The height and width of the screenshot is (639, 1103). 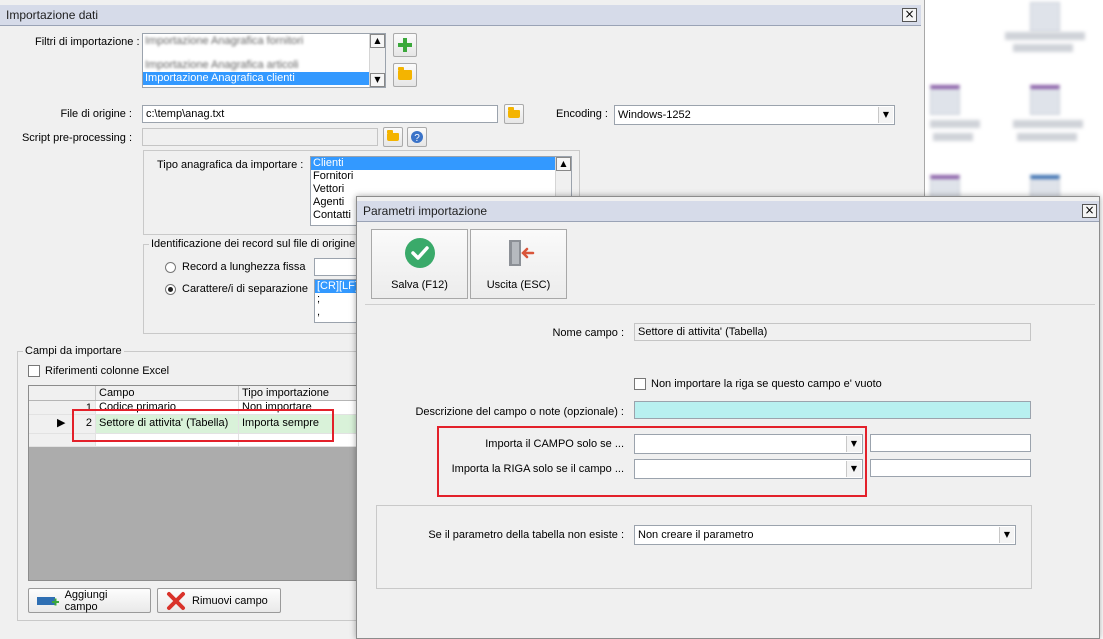 What do you see at coordinates (264, 41) in the screenshot?
I see `filters-item: Importazione Anagrafica fornitori` at bounding box center [264, 41].